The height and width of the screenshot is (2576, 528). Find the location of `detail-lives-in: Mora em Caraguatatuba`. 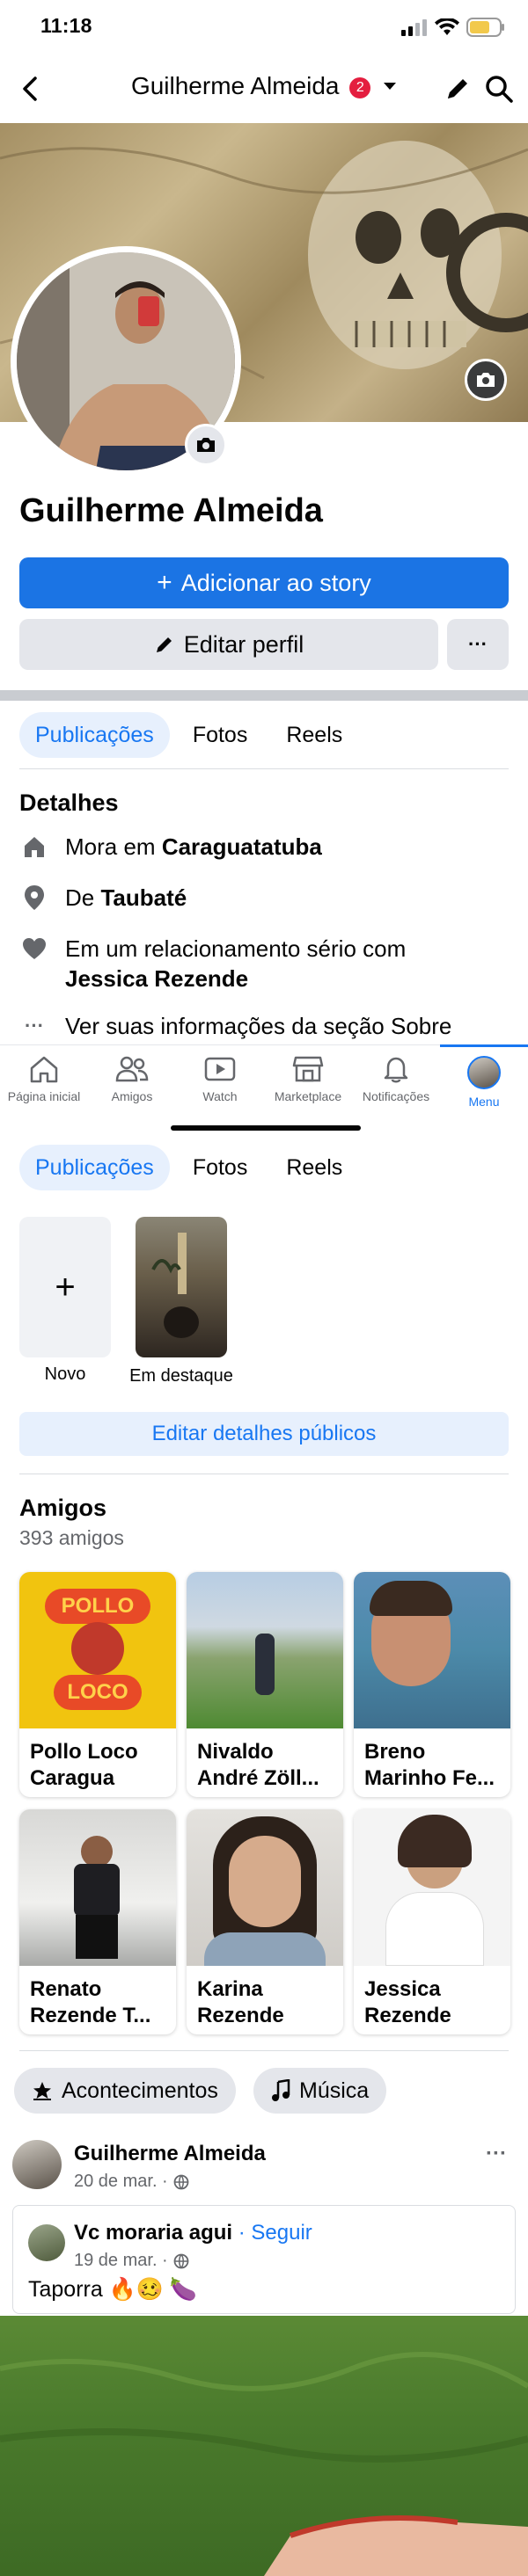

detail-lives-in: Mora em Caraguatatuba is located at coordinates (171, 847).